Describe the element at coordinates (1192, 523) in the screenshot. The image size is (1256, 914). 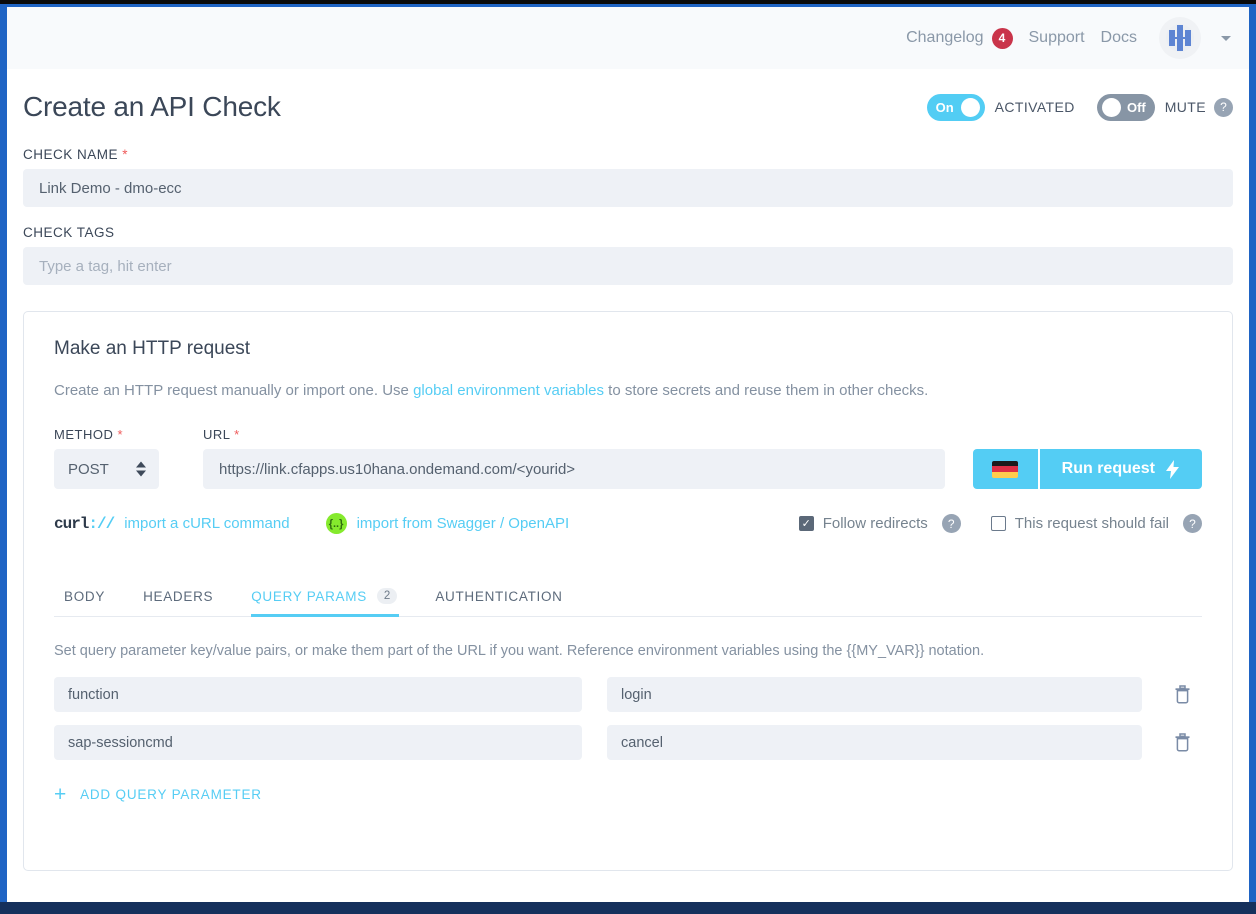
I see `should-fail-help-icon: ?` at that location.